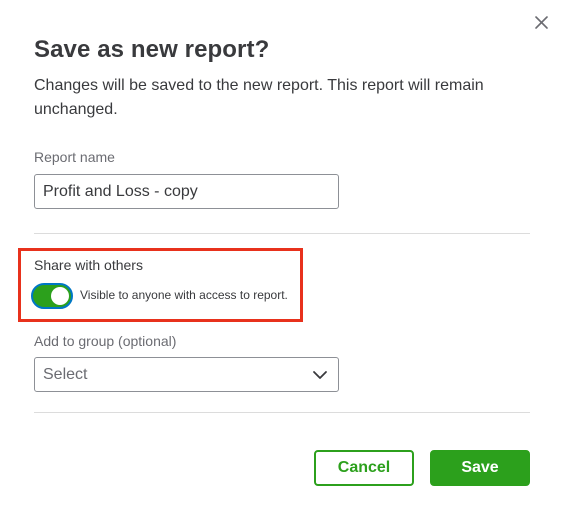 This screenshot has height=521, width=565. What do you see at coordinates (105, 341) in the screenshot?
I see `add-to-group-label: Add to group (optional)` at bounding box center [105, 341].